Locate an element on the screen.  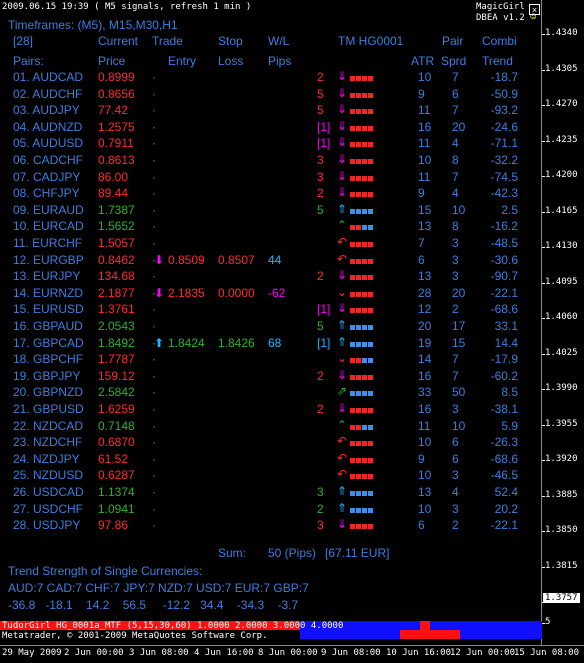
signal-count: [1] is located at coordinates (324, 342).